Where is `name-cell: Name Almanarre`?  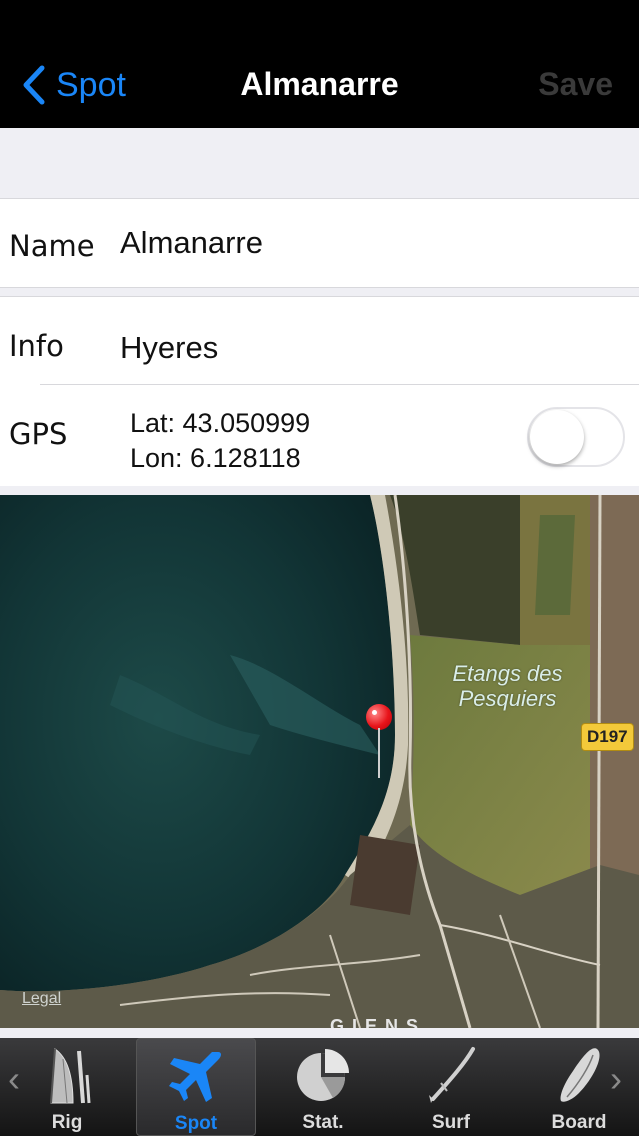
name-cell: Name Almanarre is located at coordinates (319, 243).